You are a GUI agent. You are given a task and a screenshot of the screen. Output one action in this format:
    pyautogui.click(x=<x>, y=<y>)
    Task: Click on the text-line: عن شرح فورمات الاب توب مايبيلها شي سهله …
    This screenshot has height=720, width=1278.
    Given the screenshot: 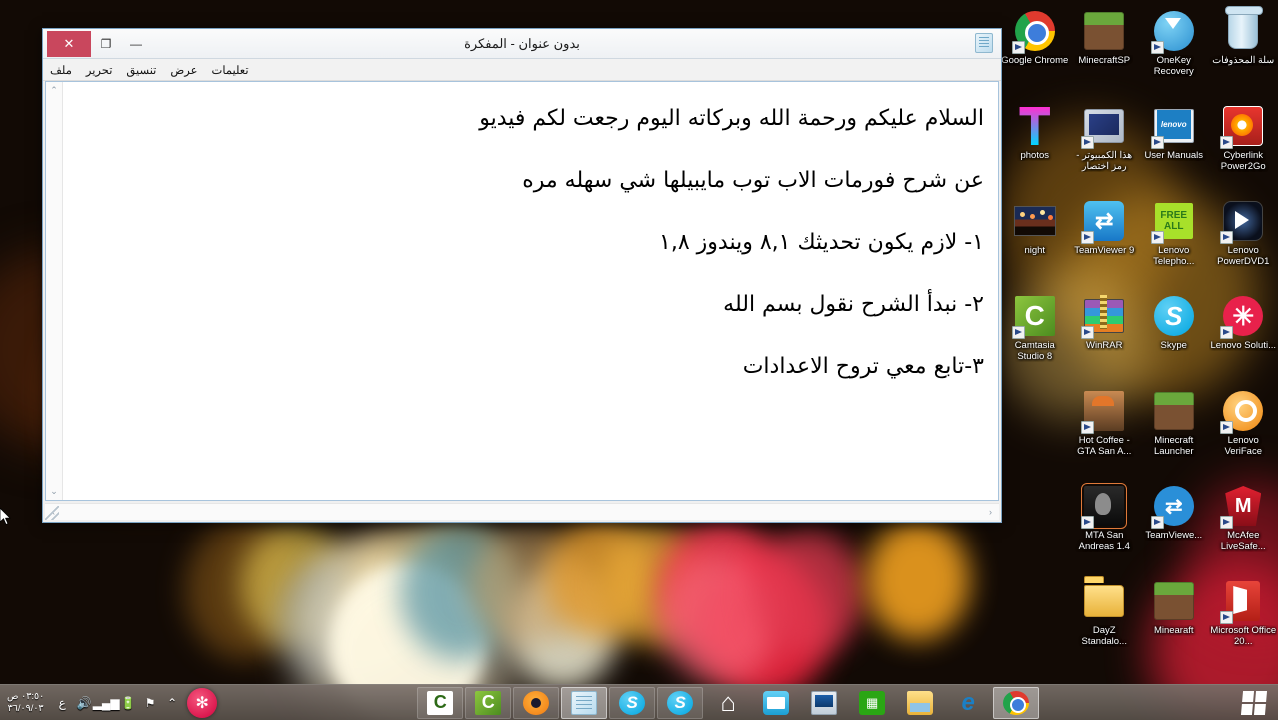 What is the action you would take?
    pyautogui.click(x=753, y=180)
    